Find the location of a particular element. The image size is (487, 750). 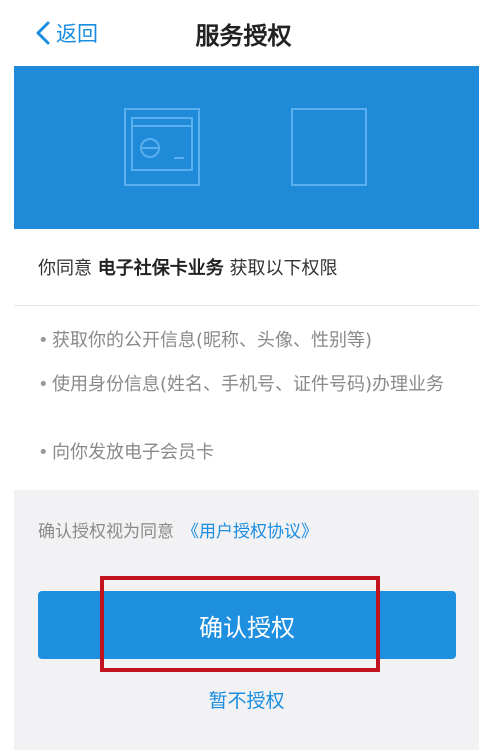

placeholder-square-icon is located at coordinates (329, 147).